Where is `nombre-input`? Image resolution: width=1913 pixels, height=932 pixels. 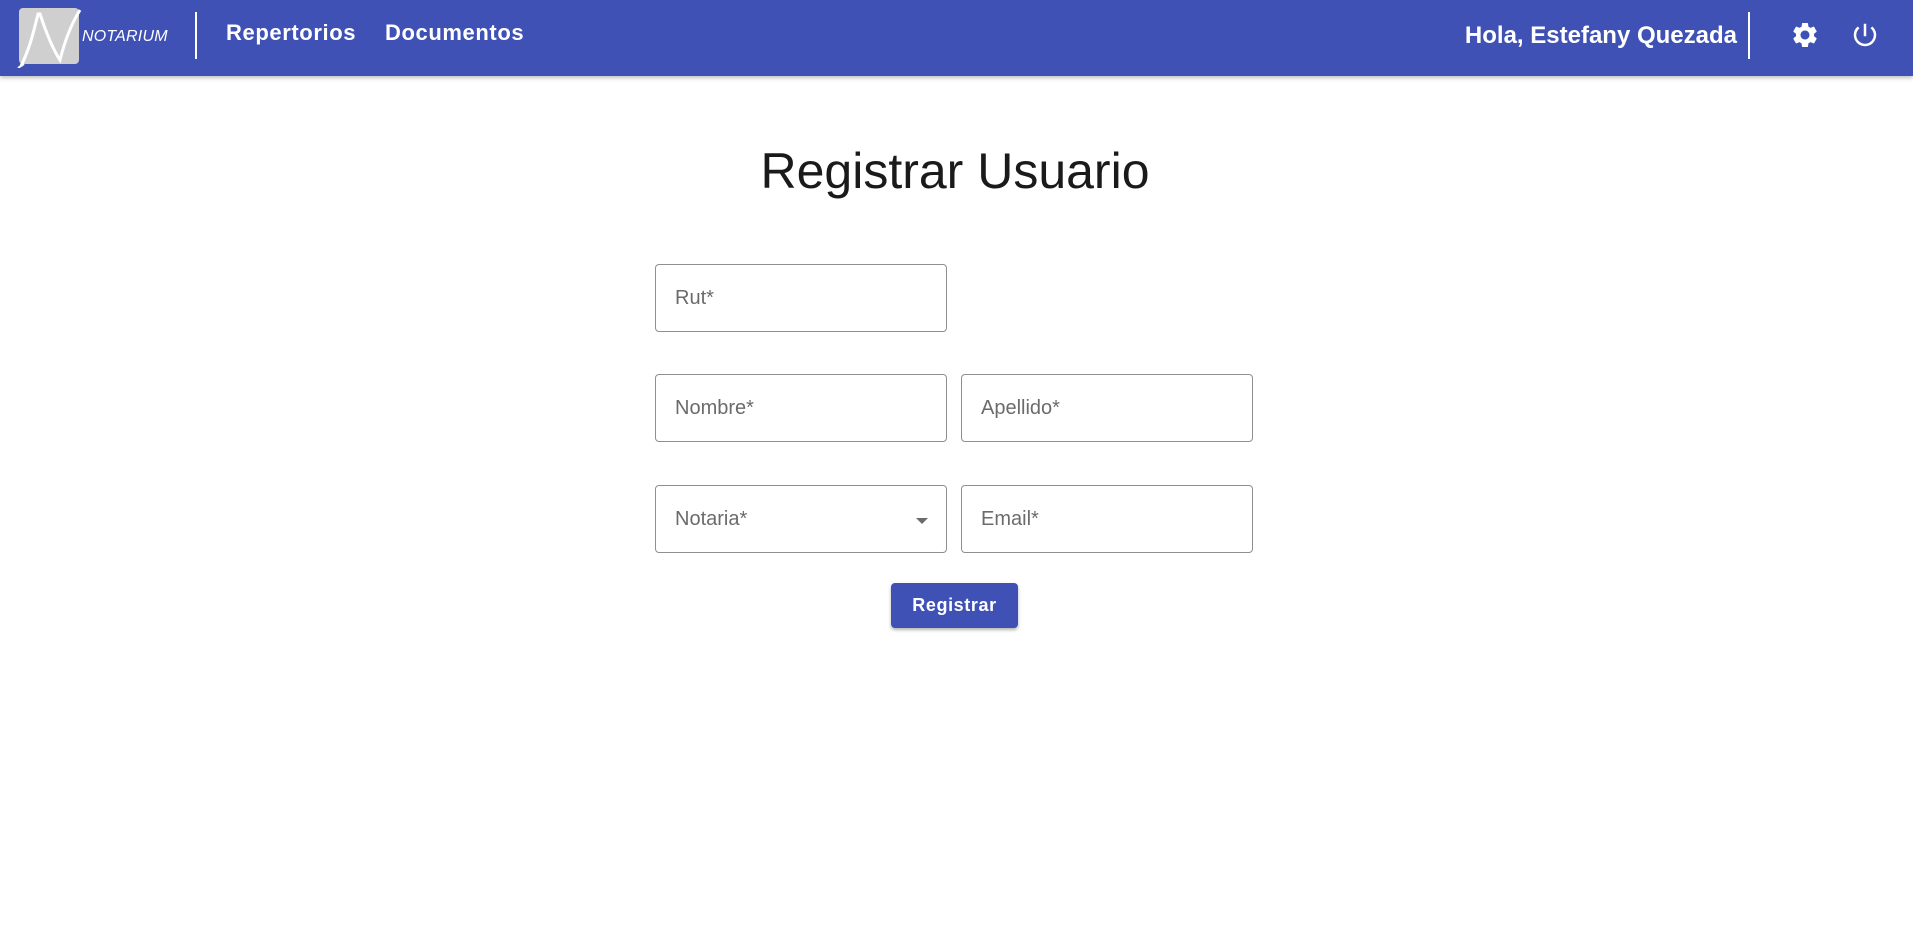 nombre-input is located at coordinates (801, 408).